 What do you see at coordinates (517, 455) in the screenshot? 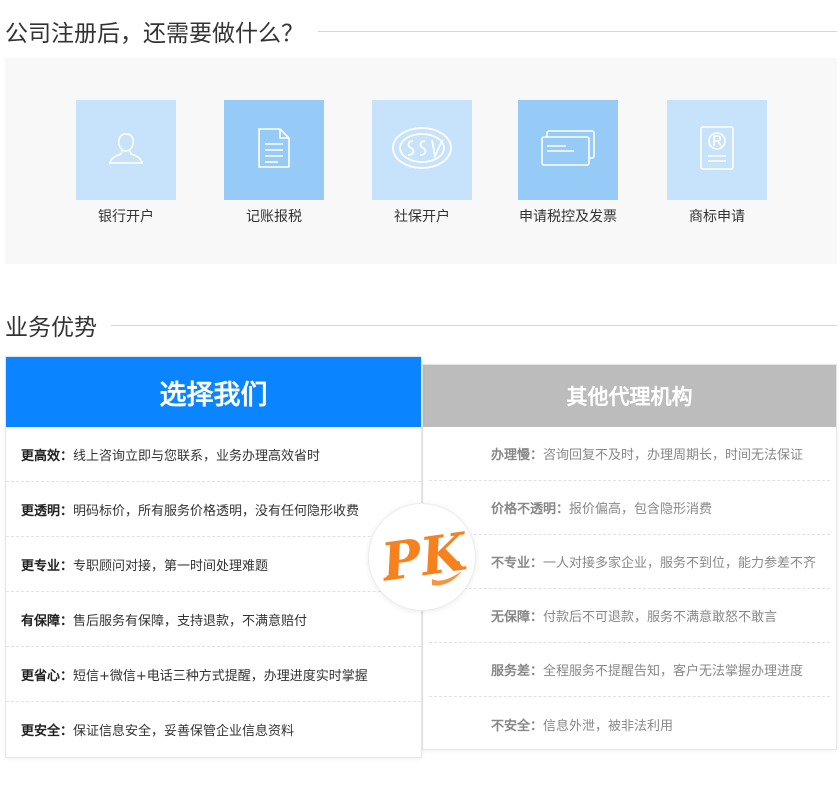
I see `disadvantage-key: 办理慢：` at bounding box center [517, 455].